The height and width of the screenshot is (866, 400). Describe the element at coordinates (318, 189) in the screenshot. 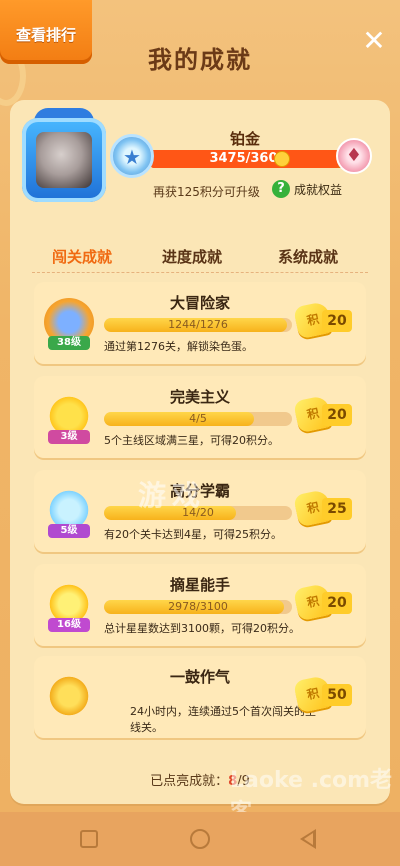

I see `rights-label: 成就权益` at that location.